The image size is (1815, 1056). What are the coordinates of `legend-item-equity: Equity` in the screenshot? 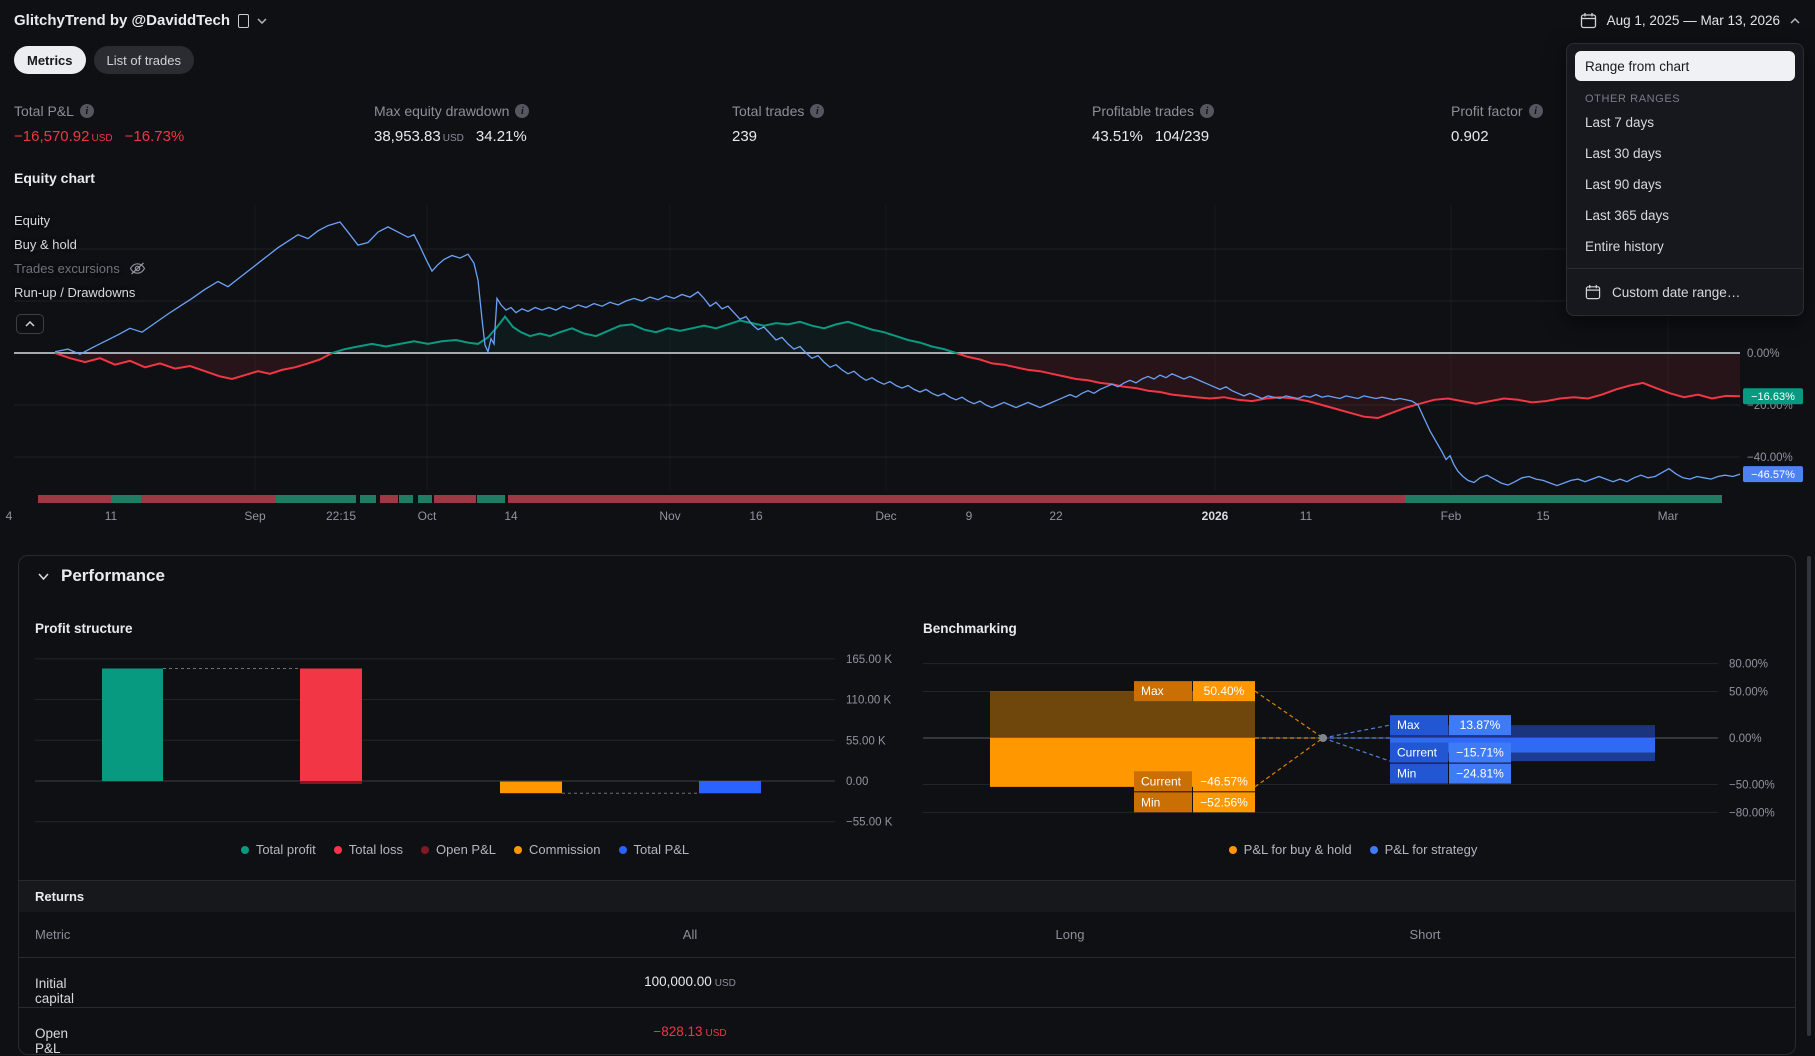 It's located at (80, 220).